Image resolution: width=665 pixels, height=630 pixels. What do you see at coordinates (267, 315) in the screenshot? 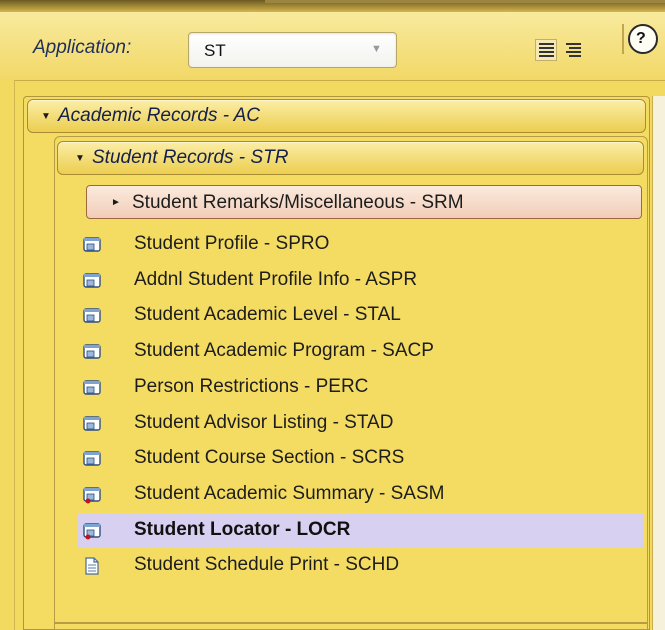
I see `menu-item-label: Student Academic Level - STAL` at bounding box center [267, 315].